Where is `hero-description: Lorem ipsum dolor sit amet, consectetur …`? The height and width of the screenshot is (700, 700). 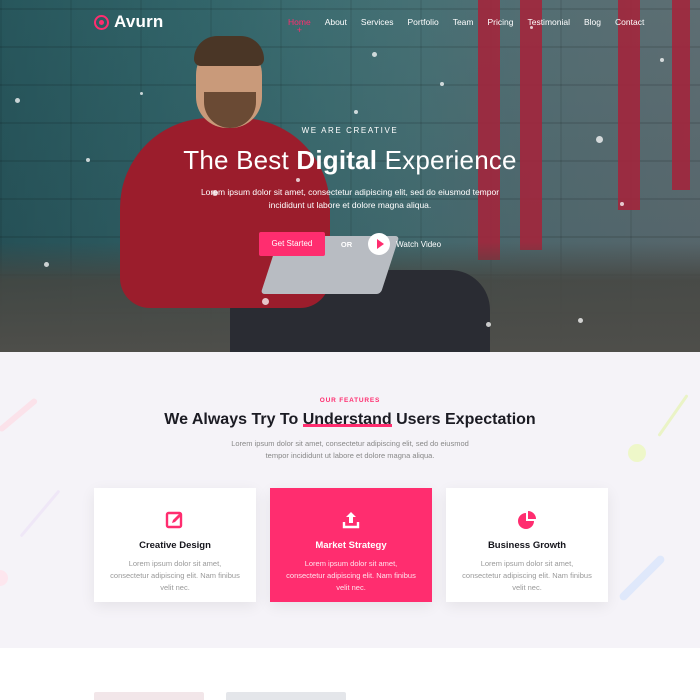
hero-description: Lorem ipsum dolor sit amet, consectetur … is located at coordinates (350, 198).